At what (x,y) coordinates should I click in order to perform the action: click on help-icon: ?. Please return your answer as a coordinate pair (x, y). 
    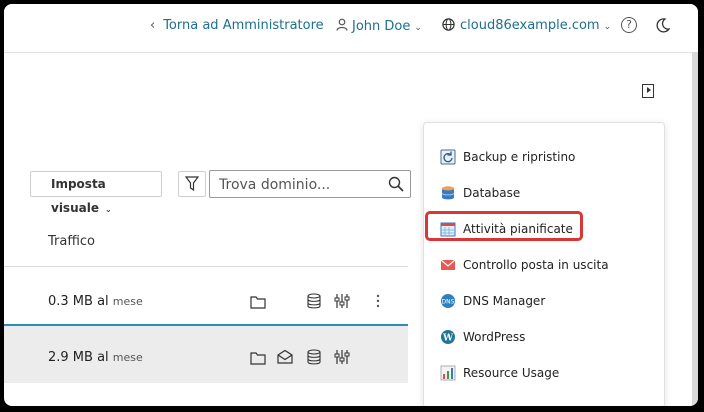
    Looking at the image, I should click on (629, 25).